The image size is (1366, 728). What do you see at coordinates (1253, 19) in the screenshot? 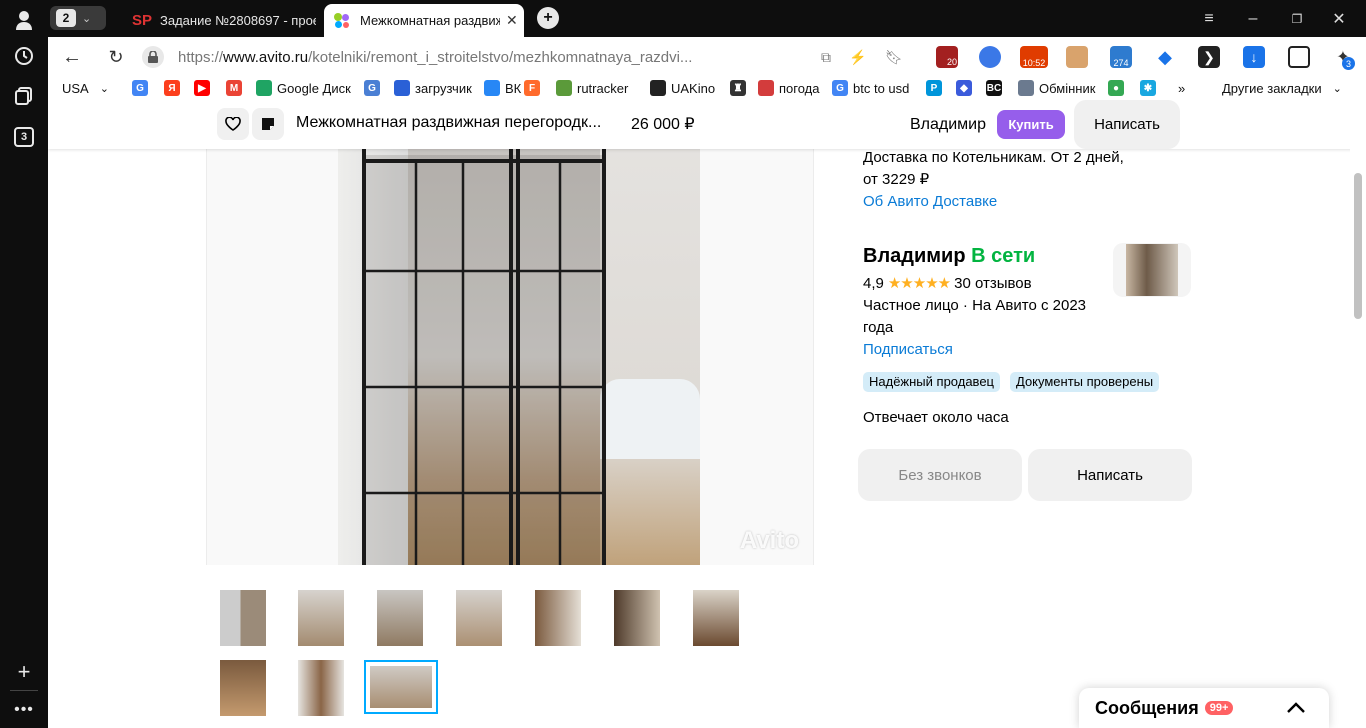
I see `minimize-icon: –` at bounding box center [1253, 19].